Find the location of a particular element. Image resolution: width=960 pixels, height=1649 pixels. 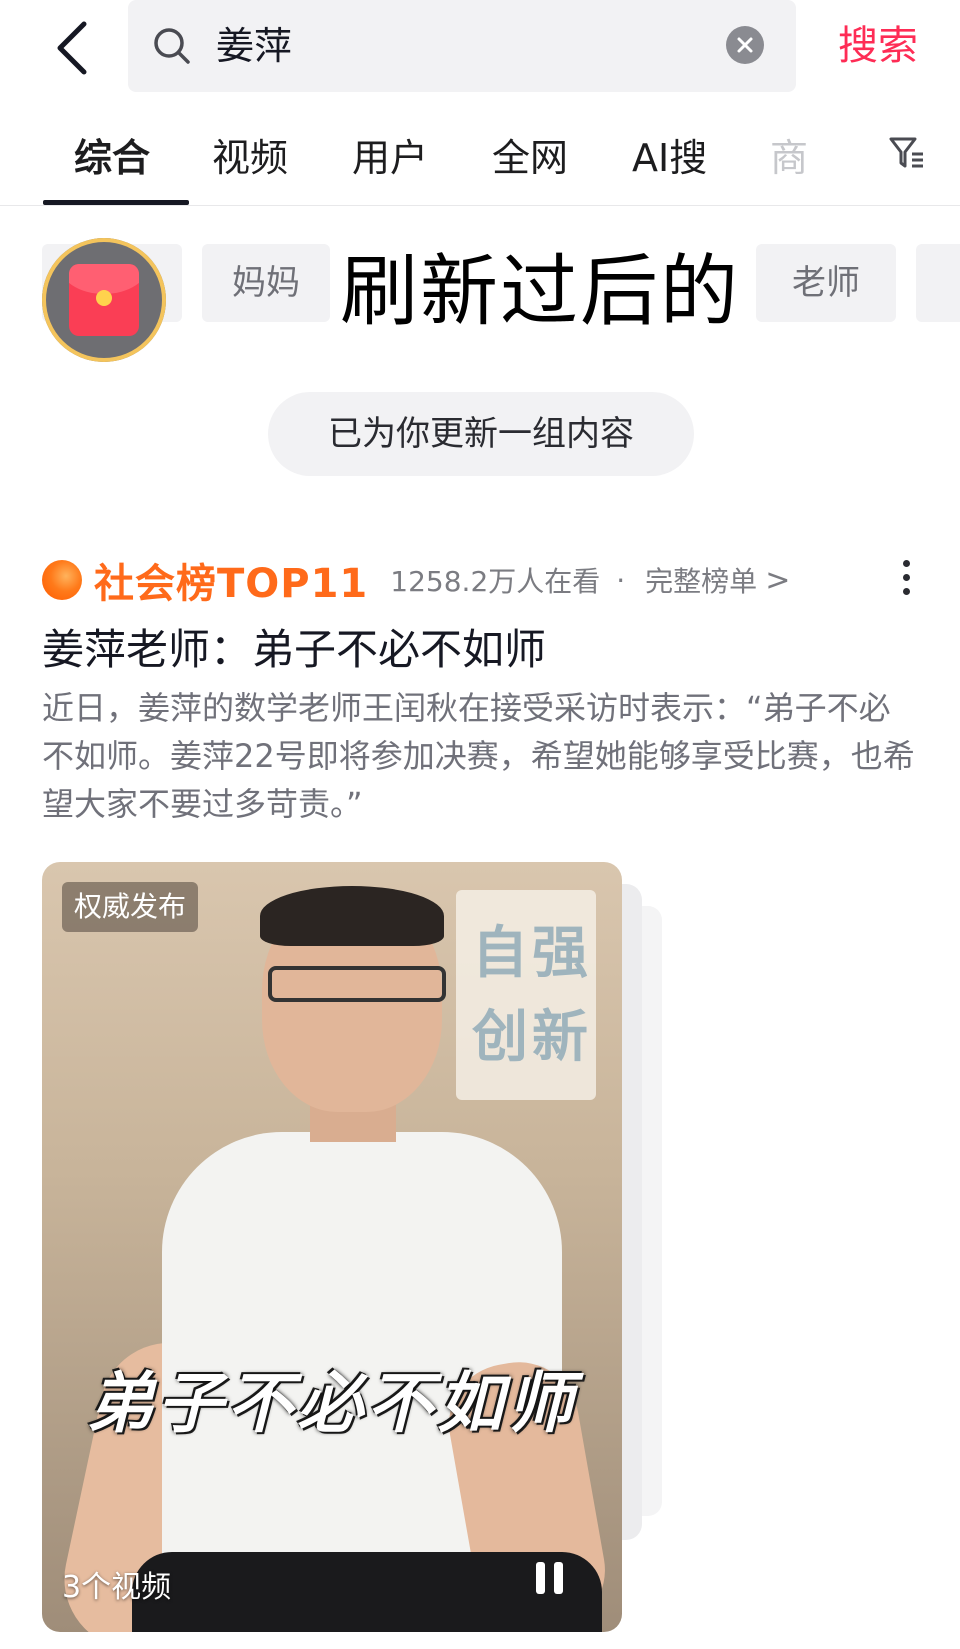

tabs-divider is located at coordinates (480, 205).